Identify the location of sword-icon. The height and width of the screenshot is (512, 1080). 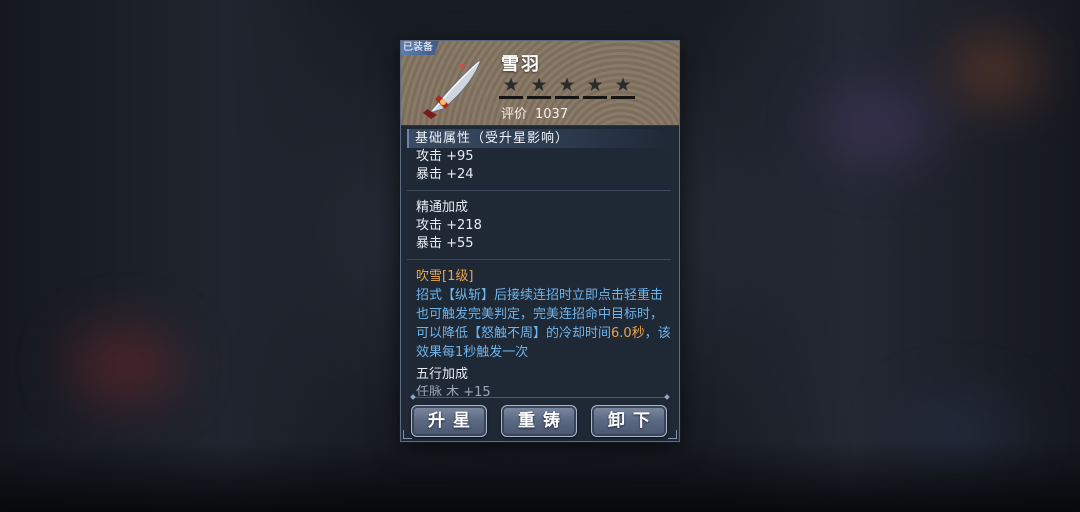
(452, 88).